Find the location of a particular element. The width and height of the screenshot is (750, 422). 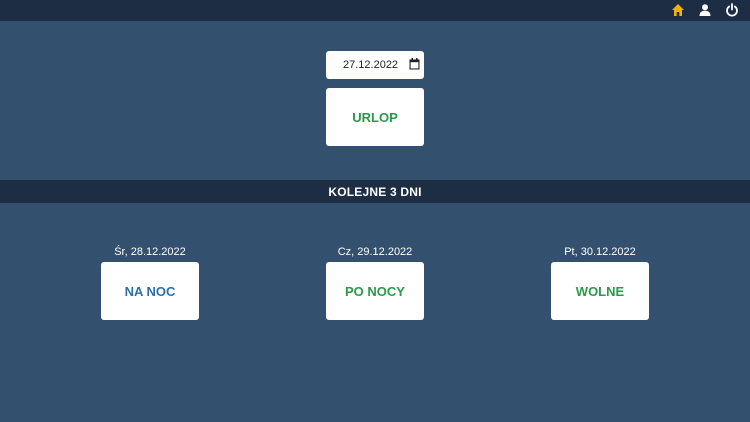

power-icon is located at coordinates (732, 10).